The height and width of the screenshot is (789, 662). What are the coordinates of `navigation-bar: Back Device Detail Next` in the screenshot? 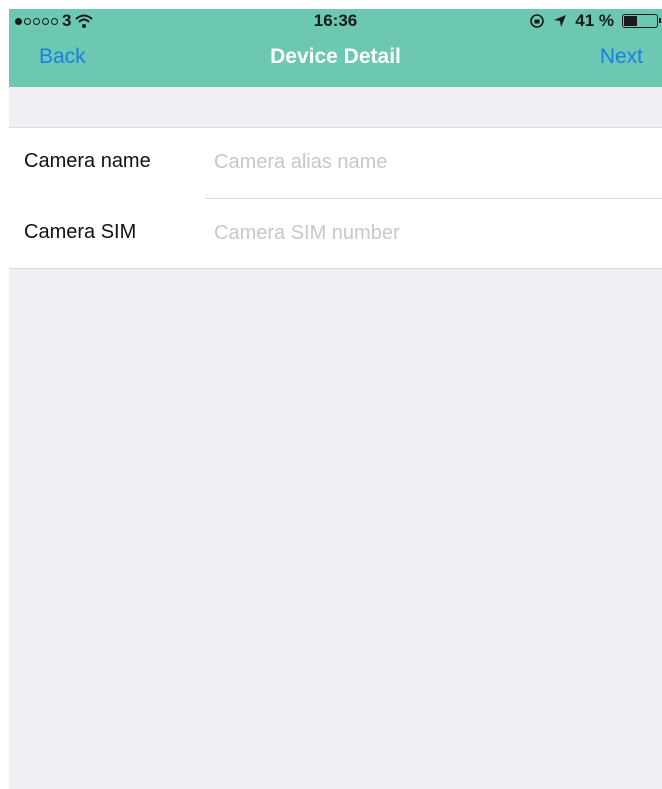 It's located at (335, 61).